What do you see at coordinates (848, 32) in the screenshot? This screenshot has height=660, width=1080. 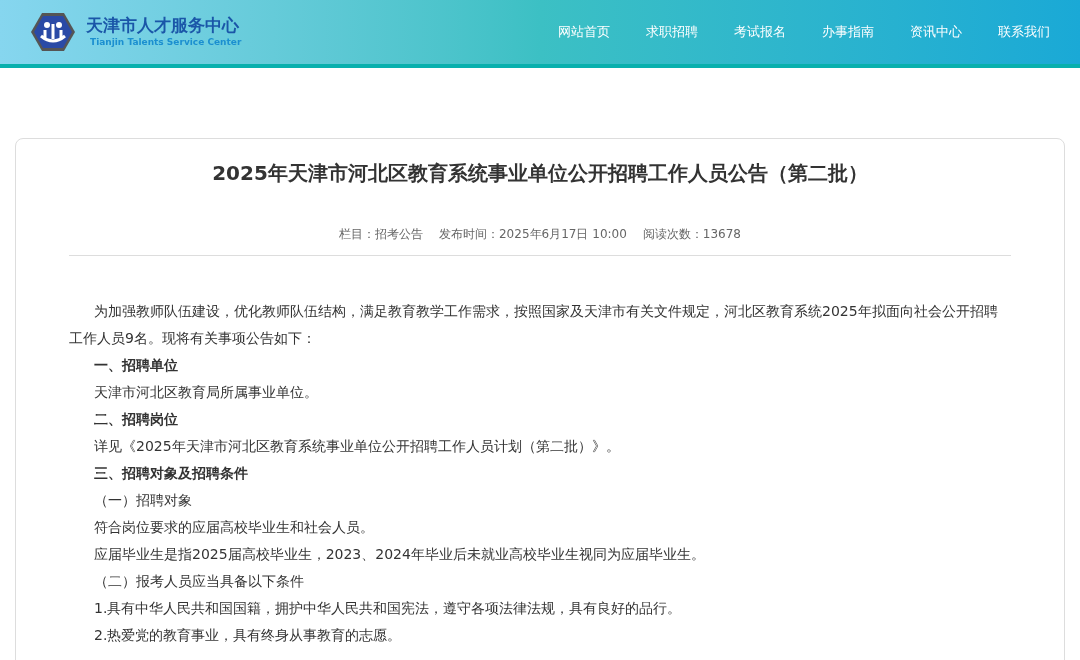 I see `nav-link: 办事指南` at bounding box center [848, 32].